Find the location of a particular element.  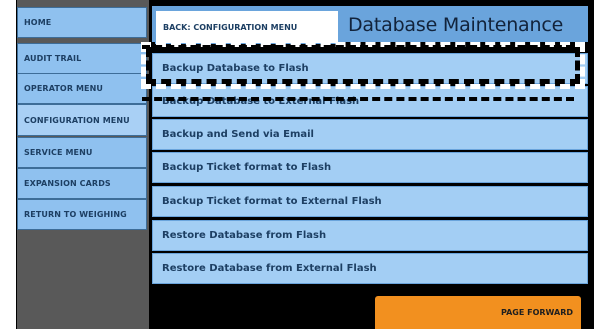

sidebar-item-audit-trail: AUDIT TRAIL is located at coordinates (82, 58).